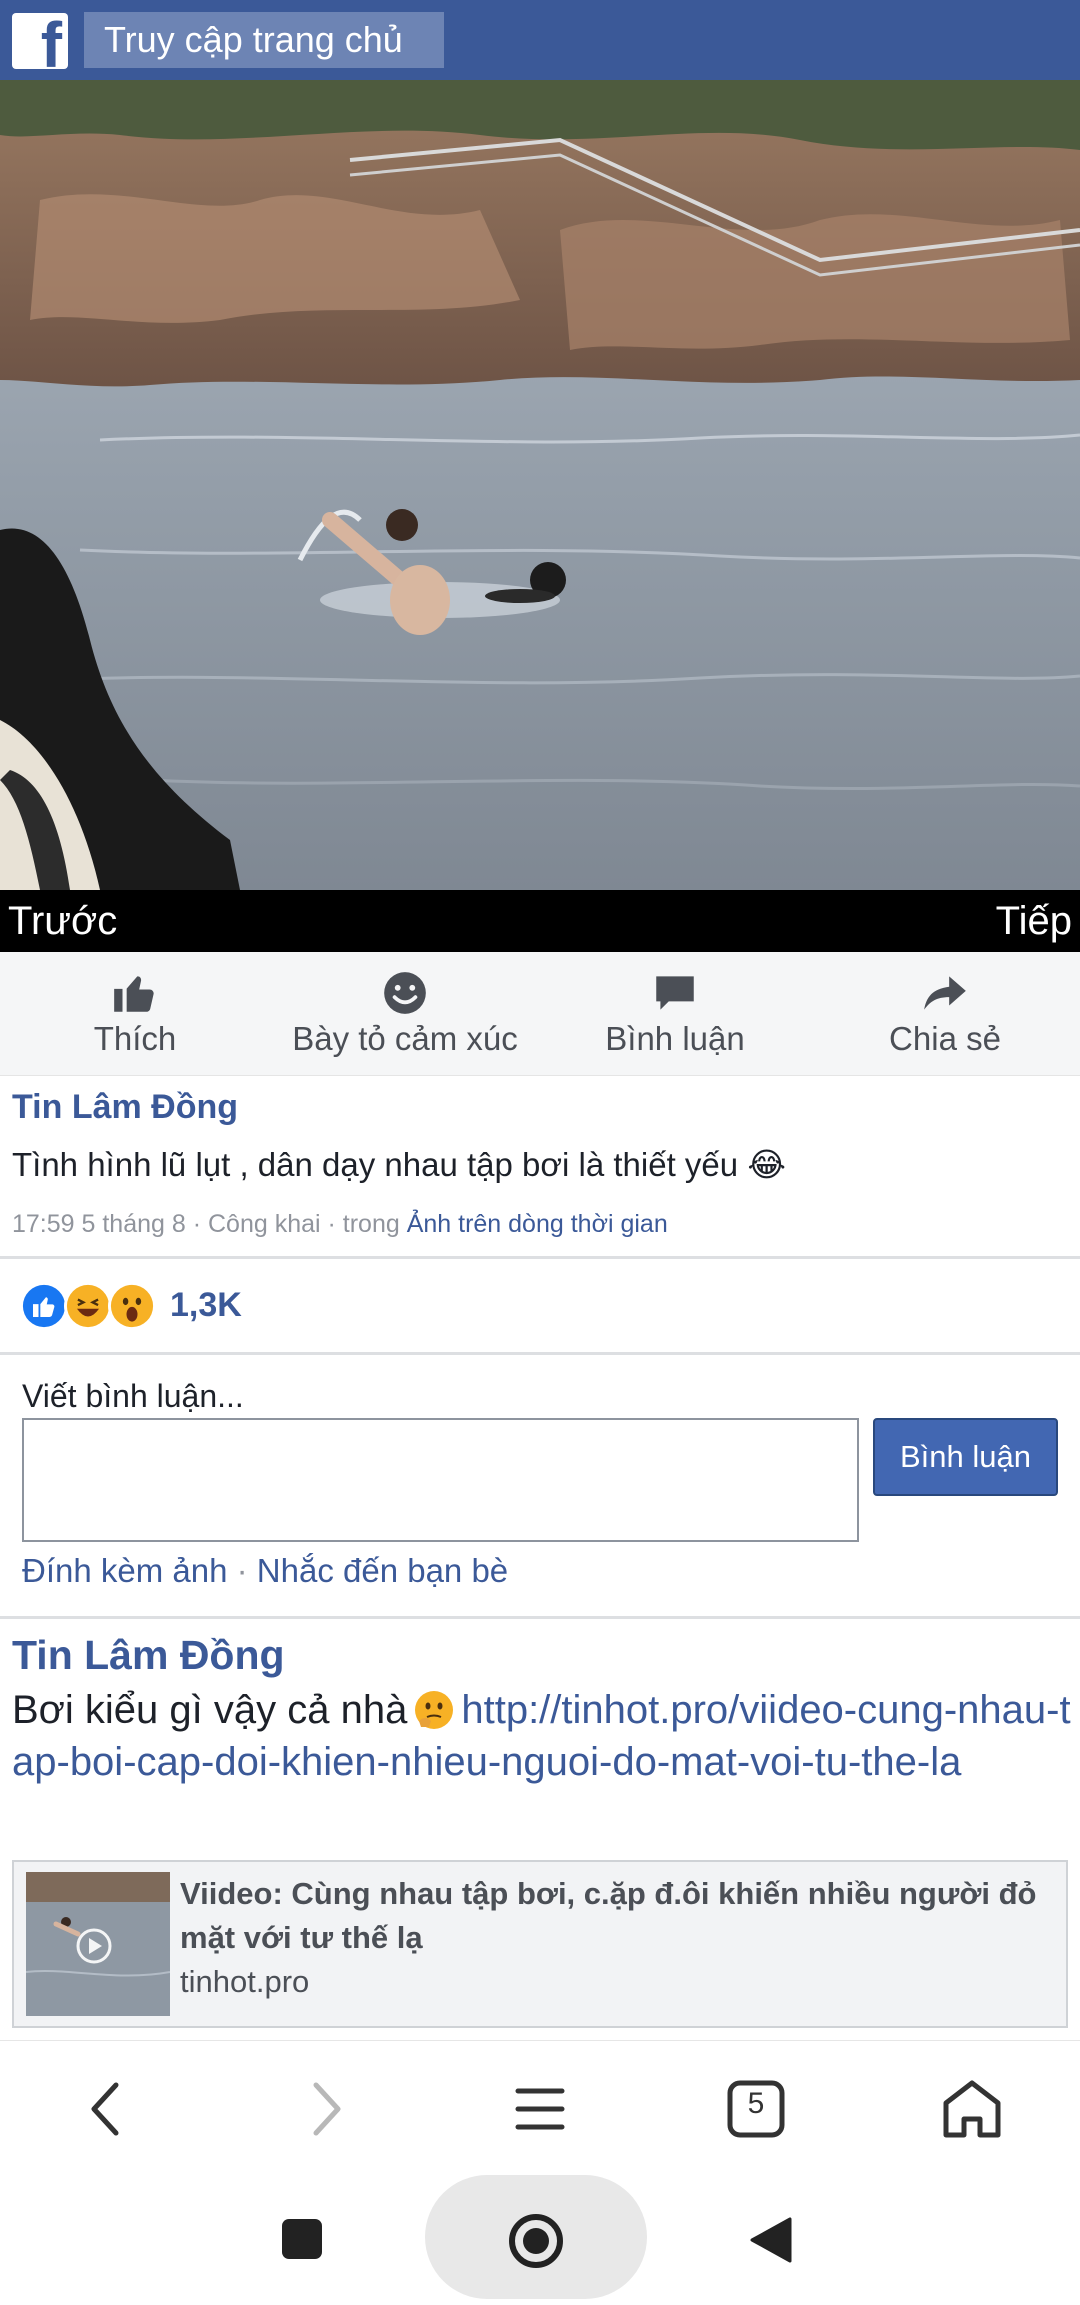 This screenshot has height=2305, width=1080. I want to click on share-button: Chia sẻ, so click(945, 1018).